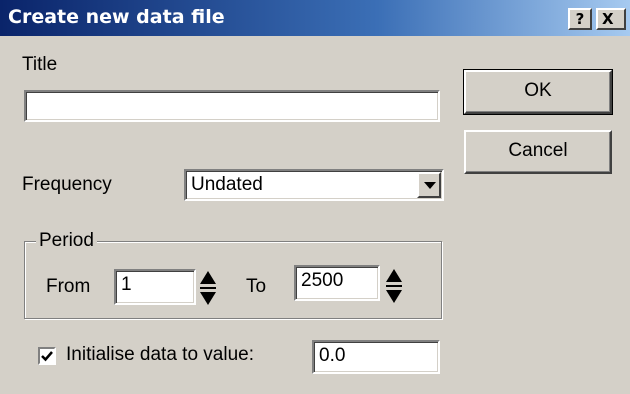 This screenshot has width=630, height=394. Describe the element at coordinates (67, 184) in the screenshot. I see `frequency-label: Frequency` at that location.